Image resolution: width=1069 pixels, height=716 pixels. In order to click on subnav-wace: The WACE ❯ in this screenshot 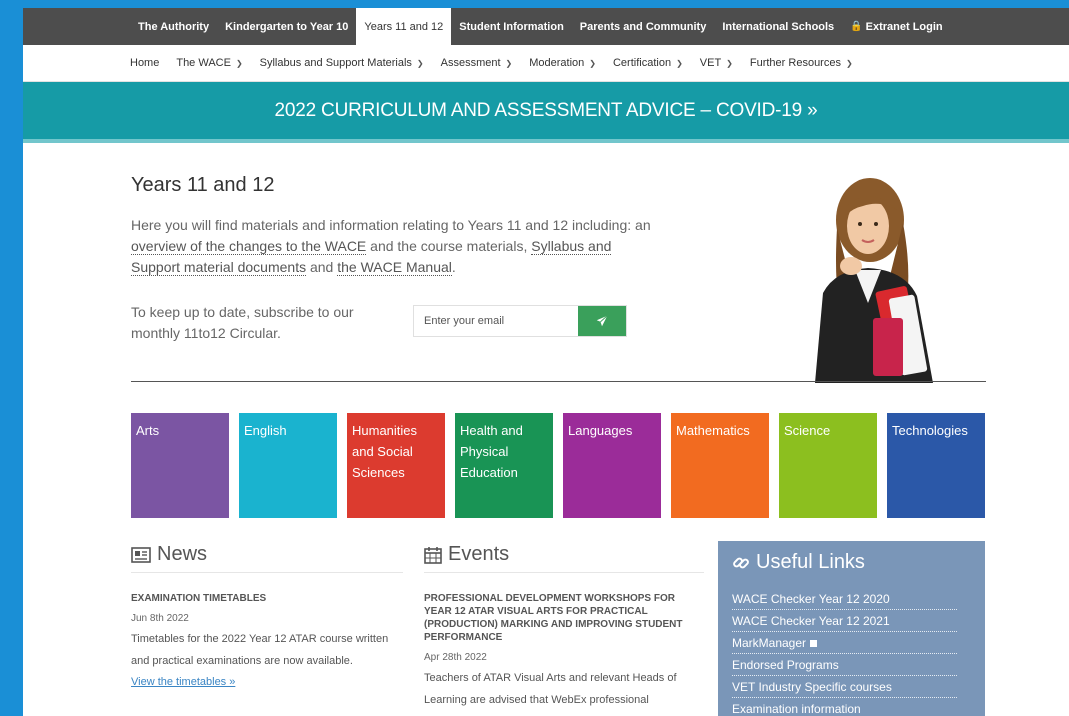, I will do `click(209, 63)`.